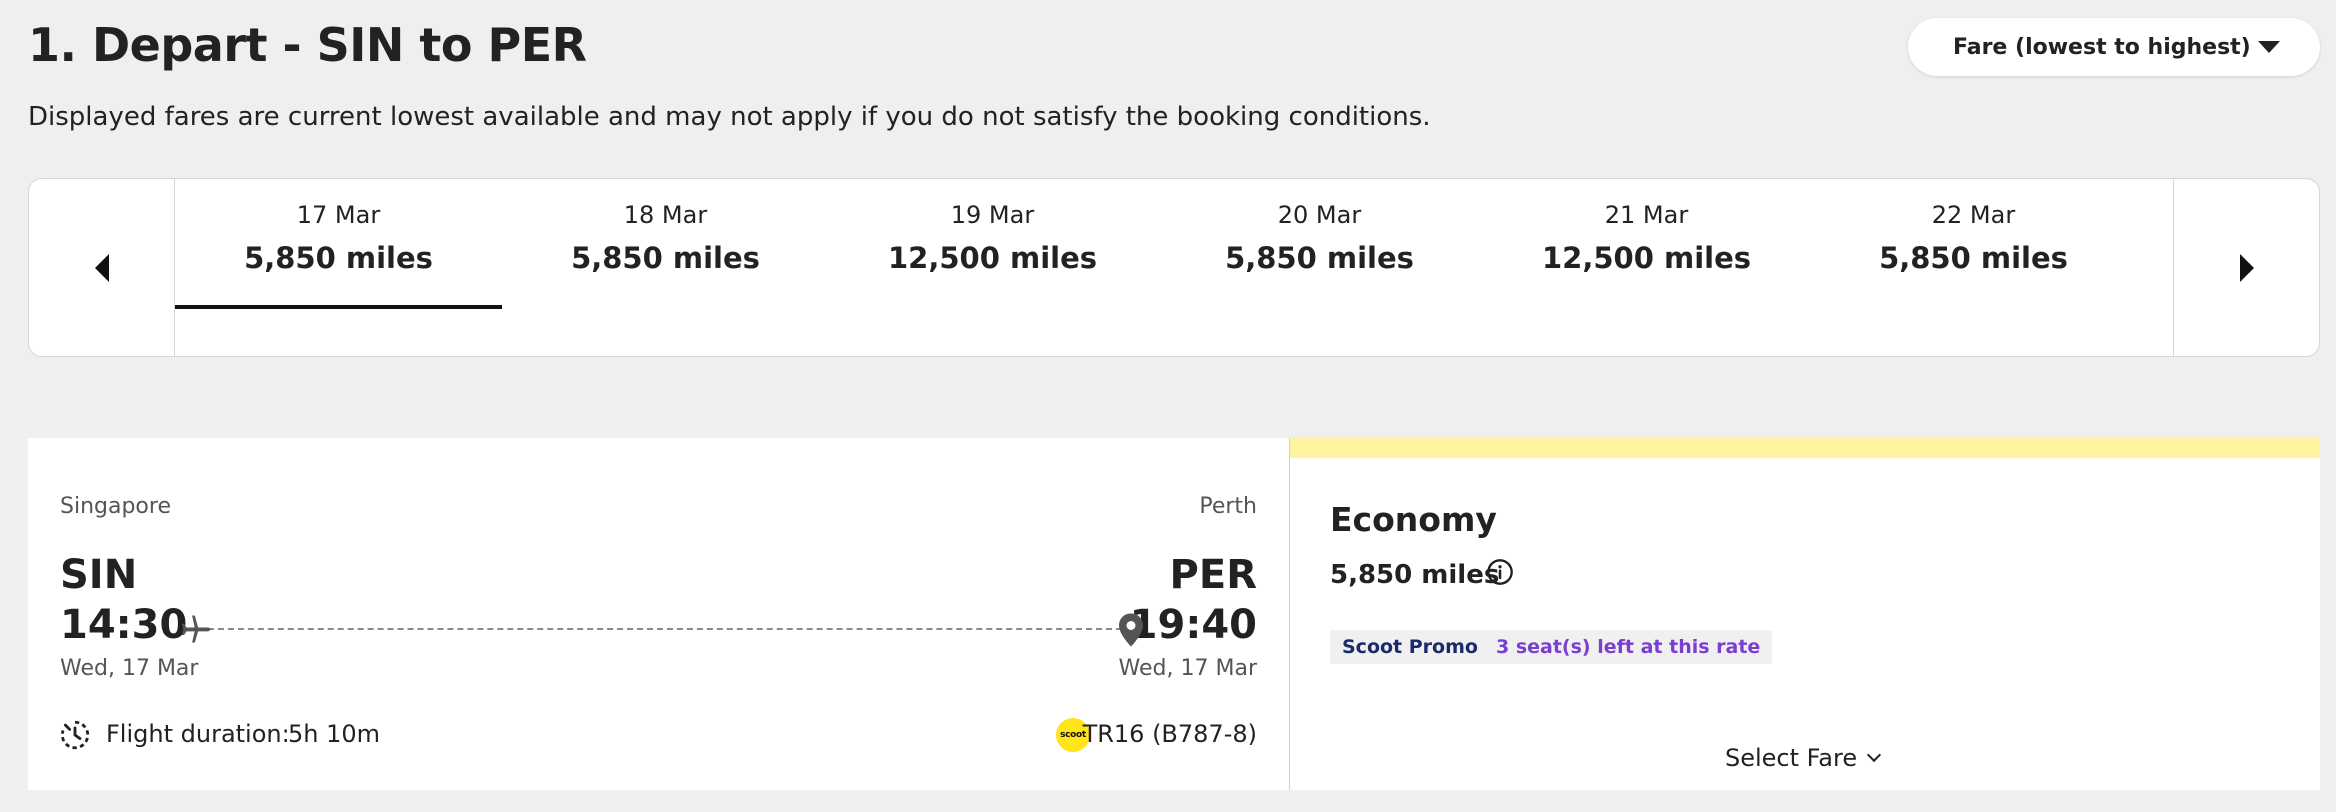  I want to click on date-tab-date: 19 Mar, so click(992, 215).